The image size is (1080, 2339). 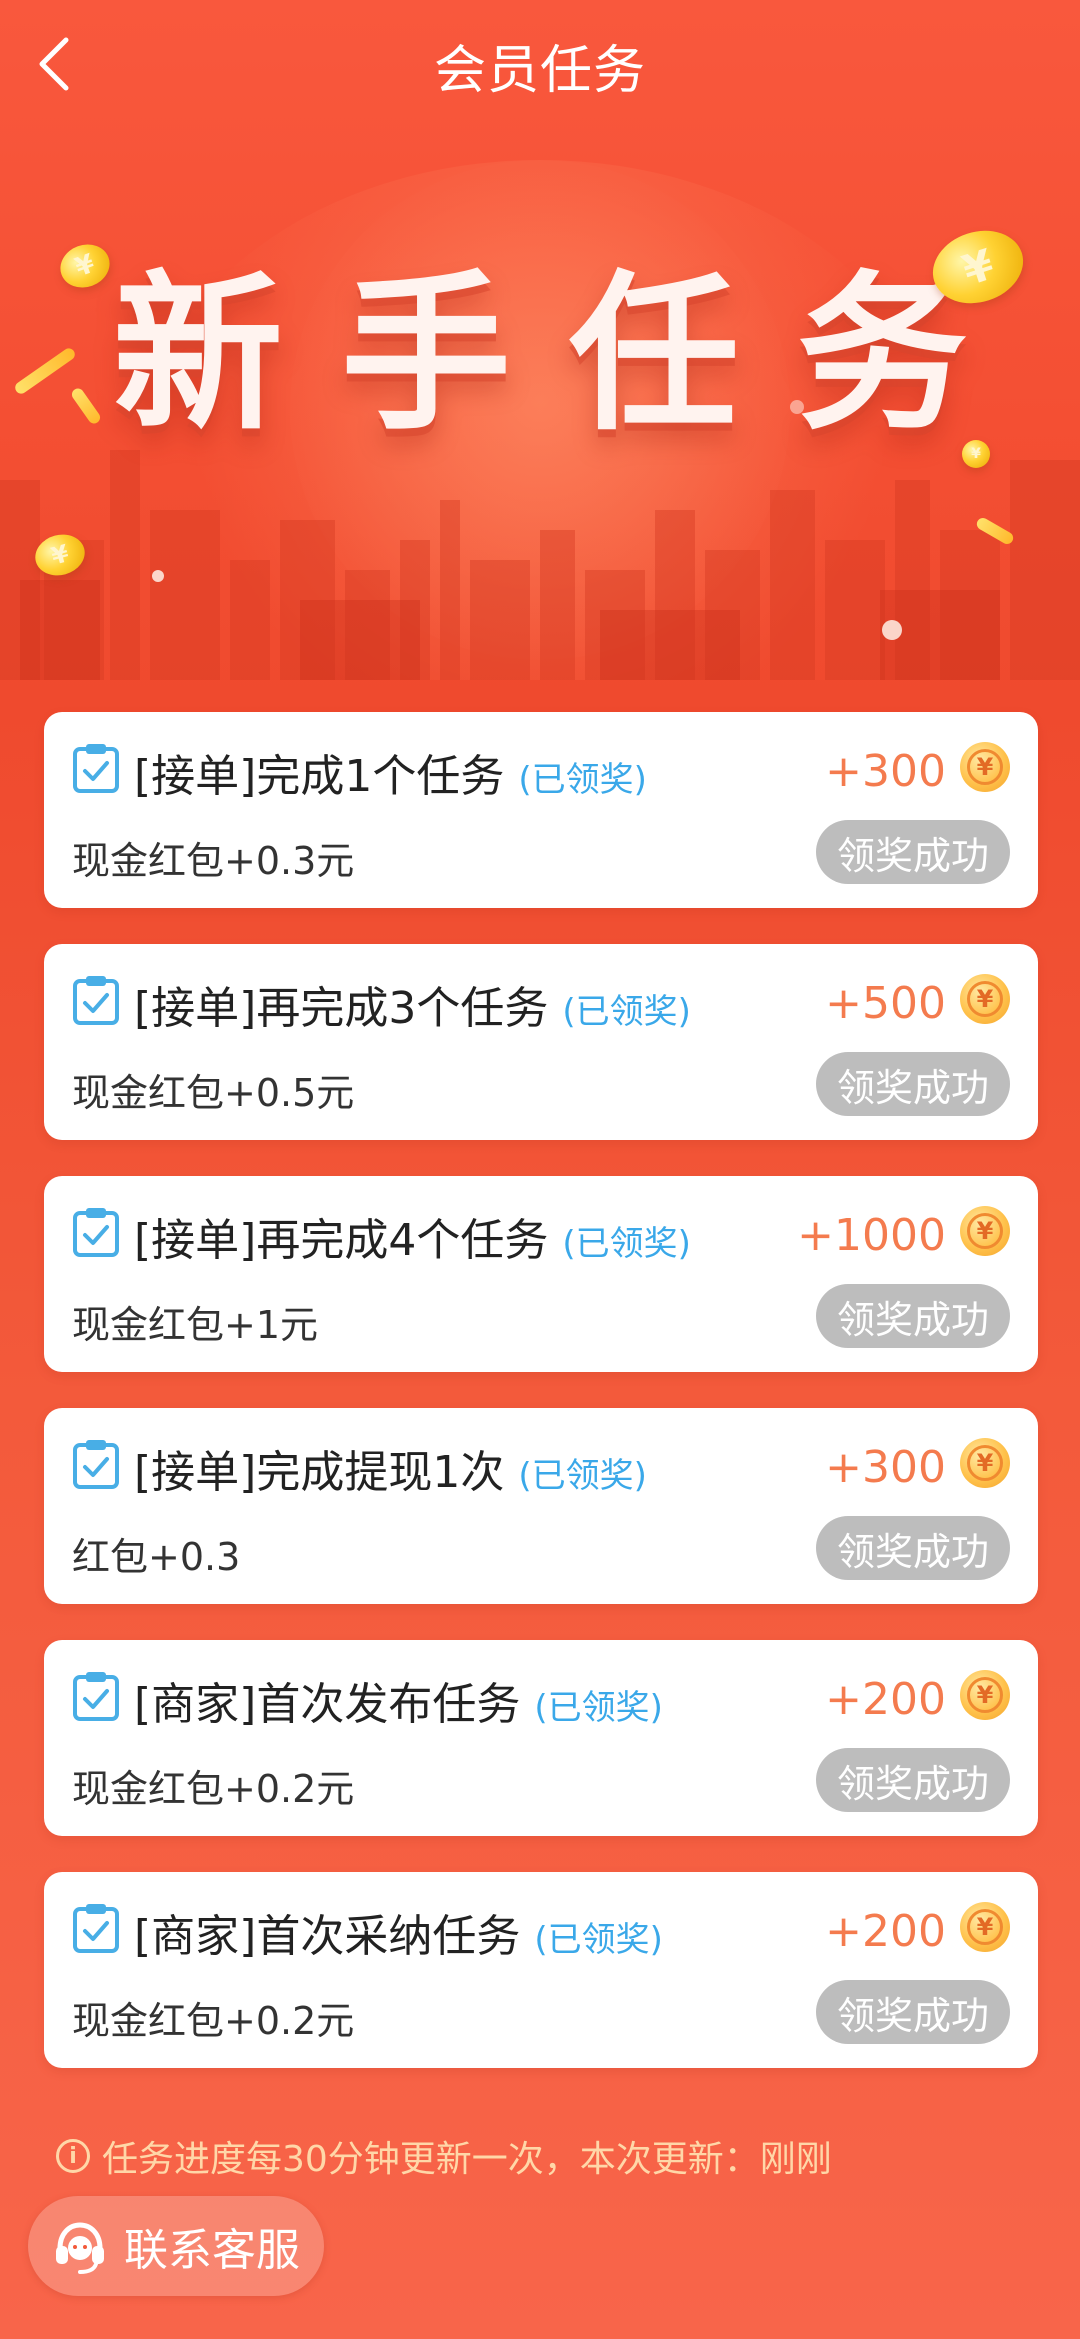 I want to click on task-title: [接单]再完成4个任务 (已领奖), so click(x=412, y=1236).